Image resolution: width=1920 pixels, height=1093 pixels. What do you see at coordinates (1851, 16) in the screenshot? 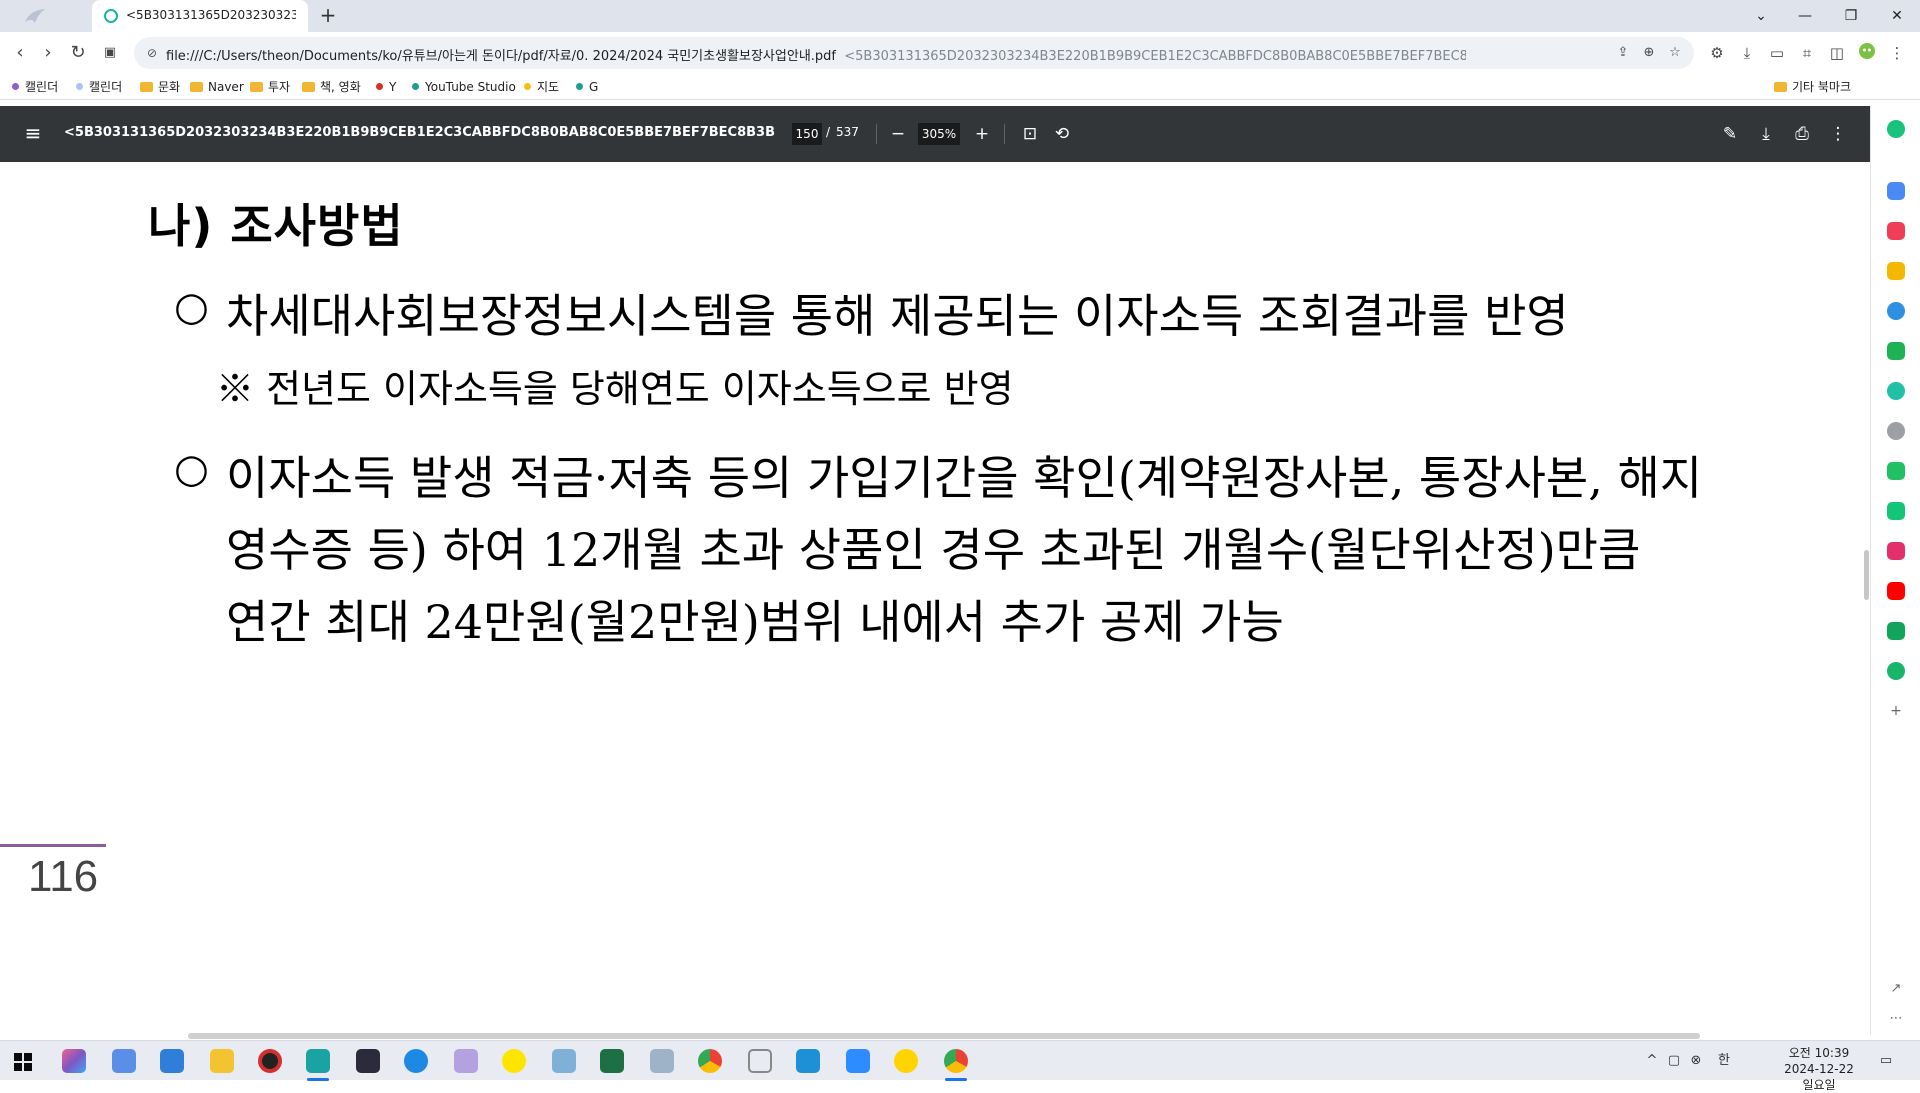
I see `restore-button: ❐` at bounding box center [1851, 16].